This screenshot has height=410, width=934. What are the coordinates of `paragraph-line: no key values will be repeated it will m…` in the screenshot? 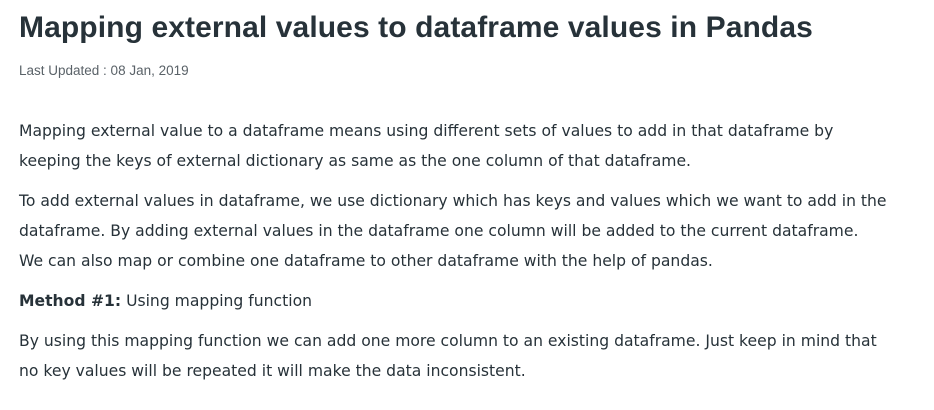 It's located at (272, 371).